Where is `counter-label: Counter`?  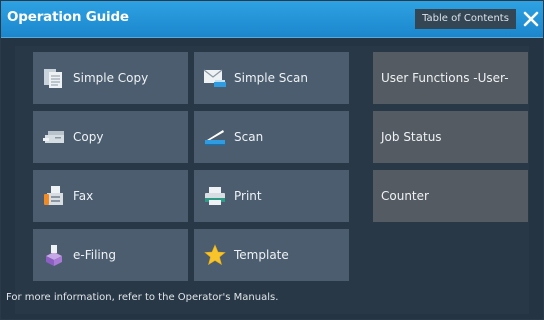
counter-label: Counter is located at coordinates (405, 196).